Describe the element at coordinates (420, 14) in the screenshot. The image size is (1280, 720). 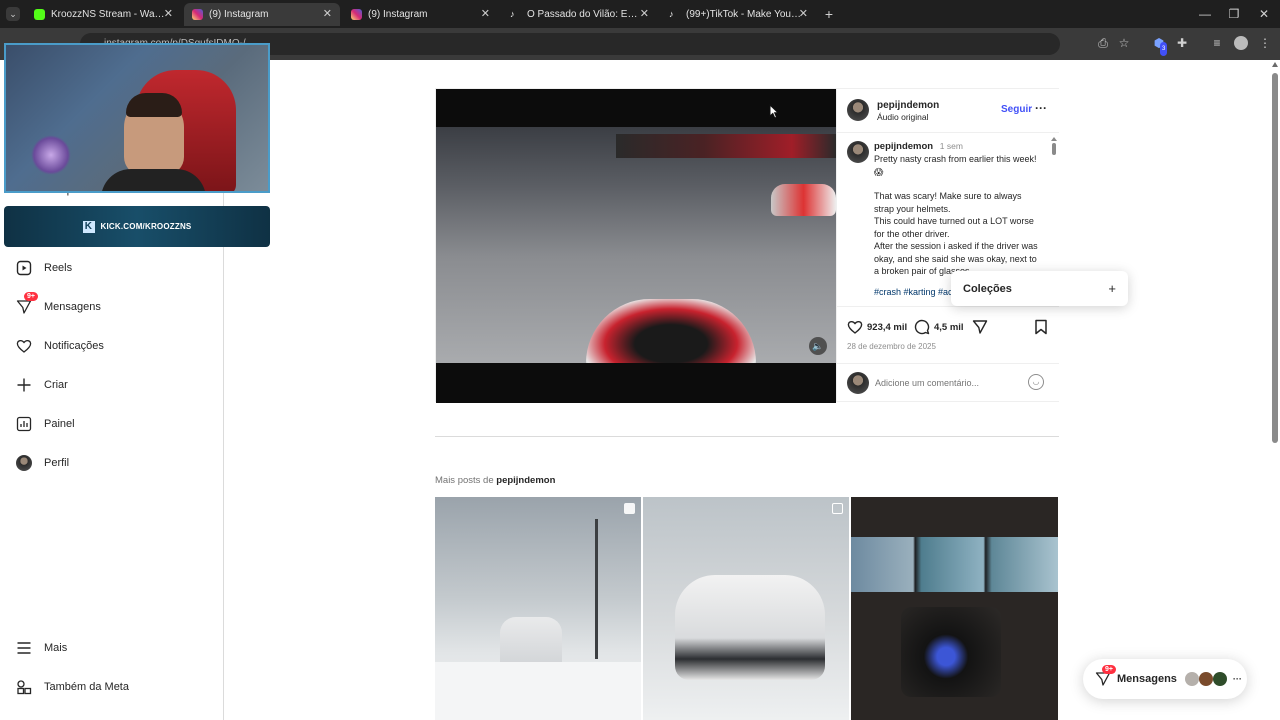
I see `tab-instagram: (9) Instagram ✕` at that location.